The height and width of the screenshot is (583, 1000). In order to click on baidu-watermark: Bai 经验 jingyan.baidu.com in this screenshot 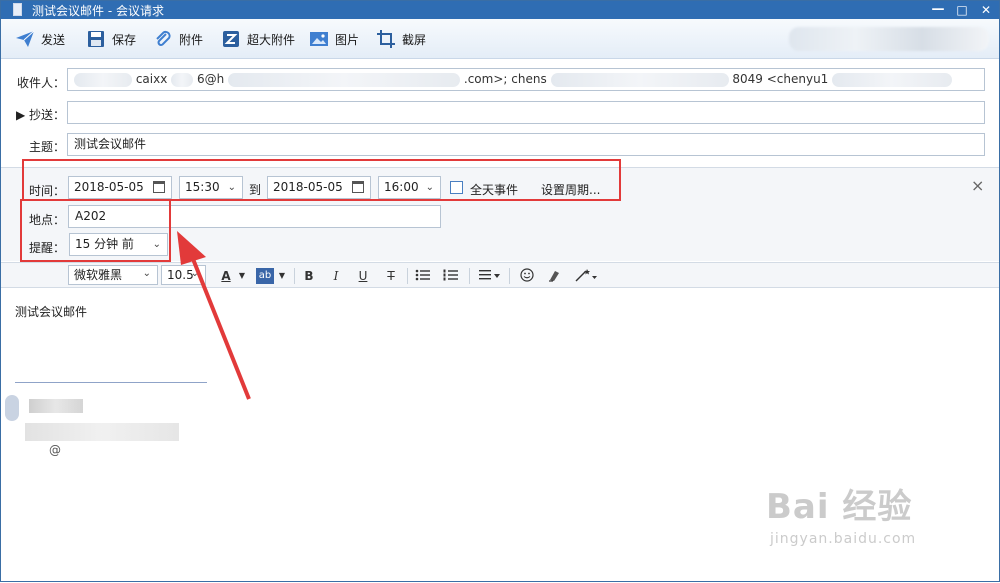, I will do `click(840, 513)`.